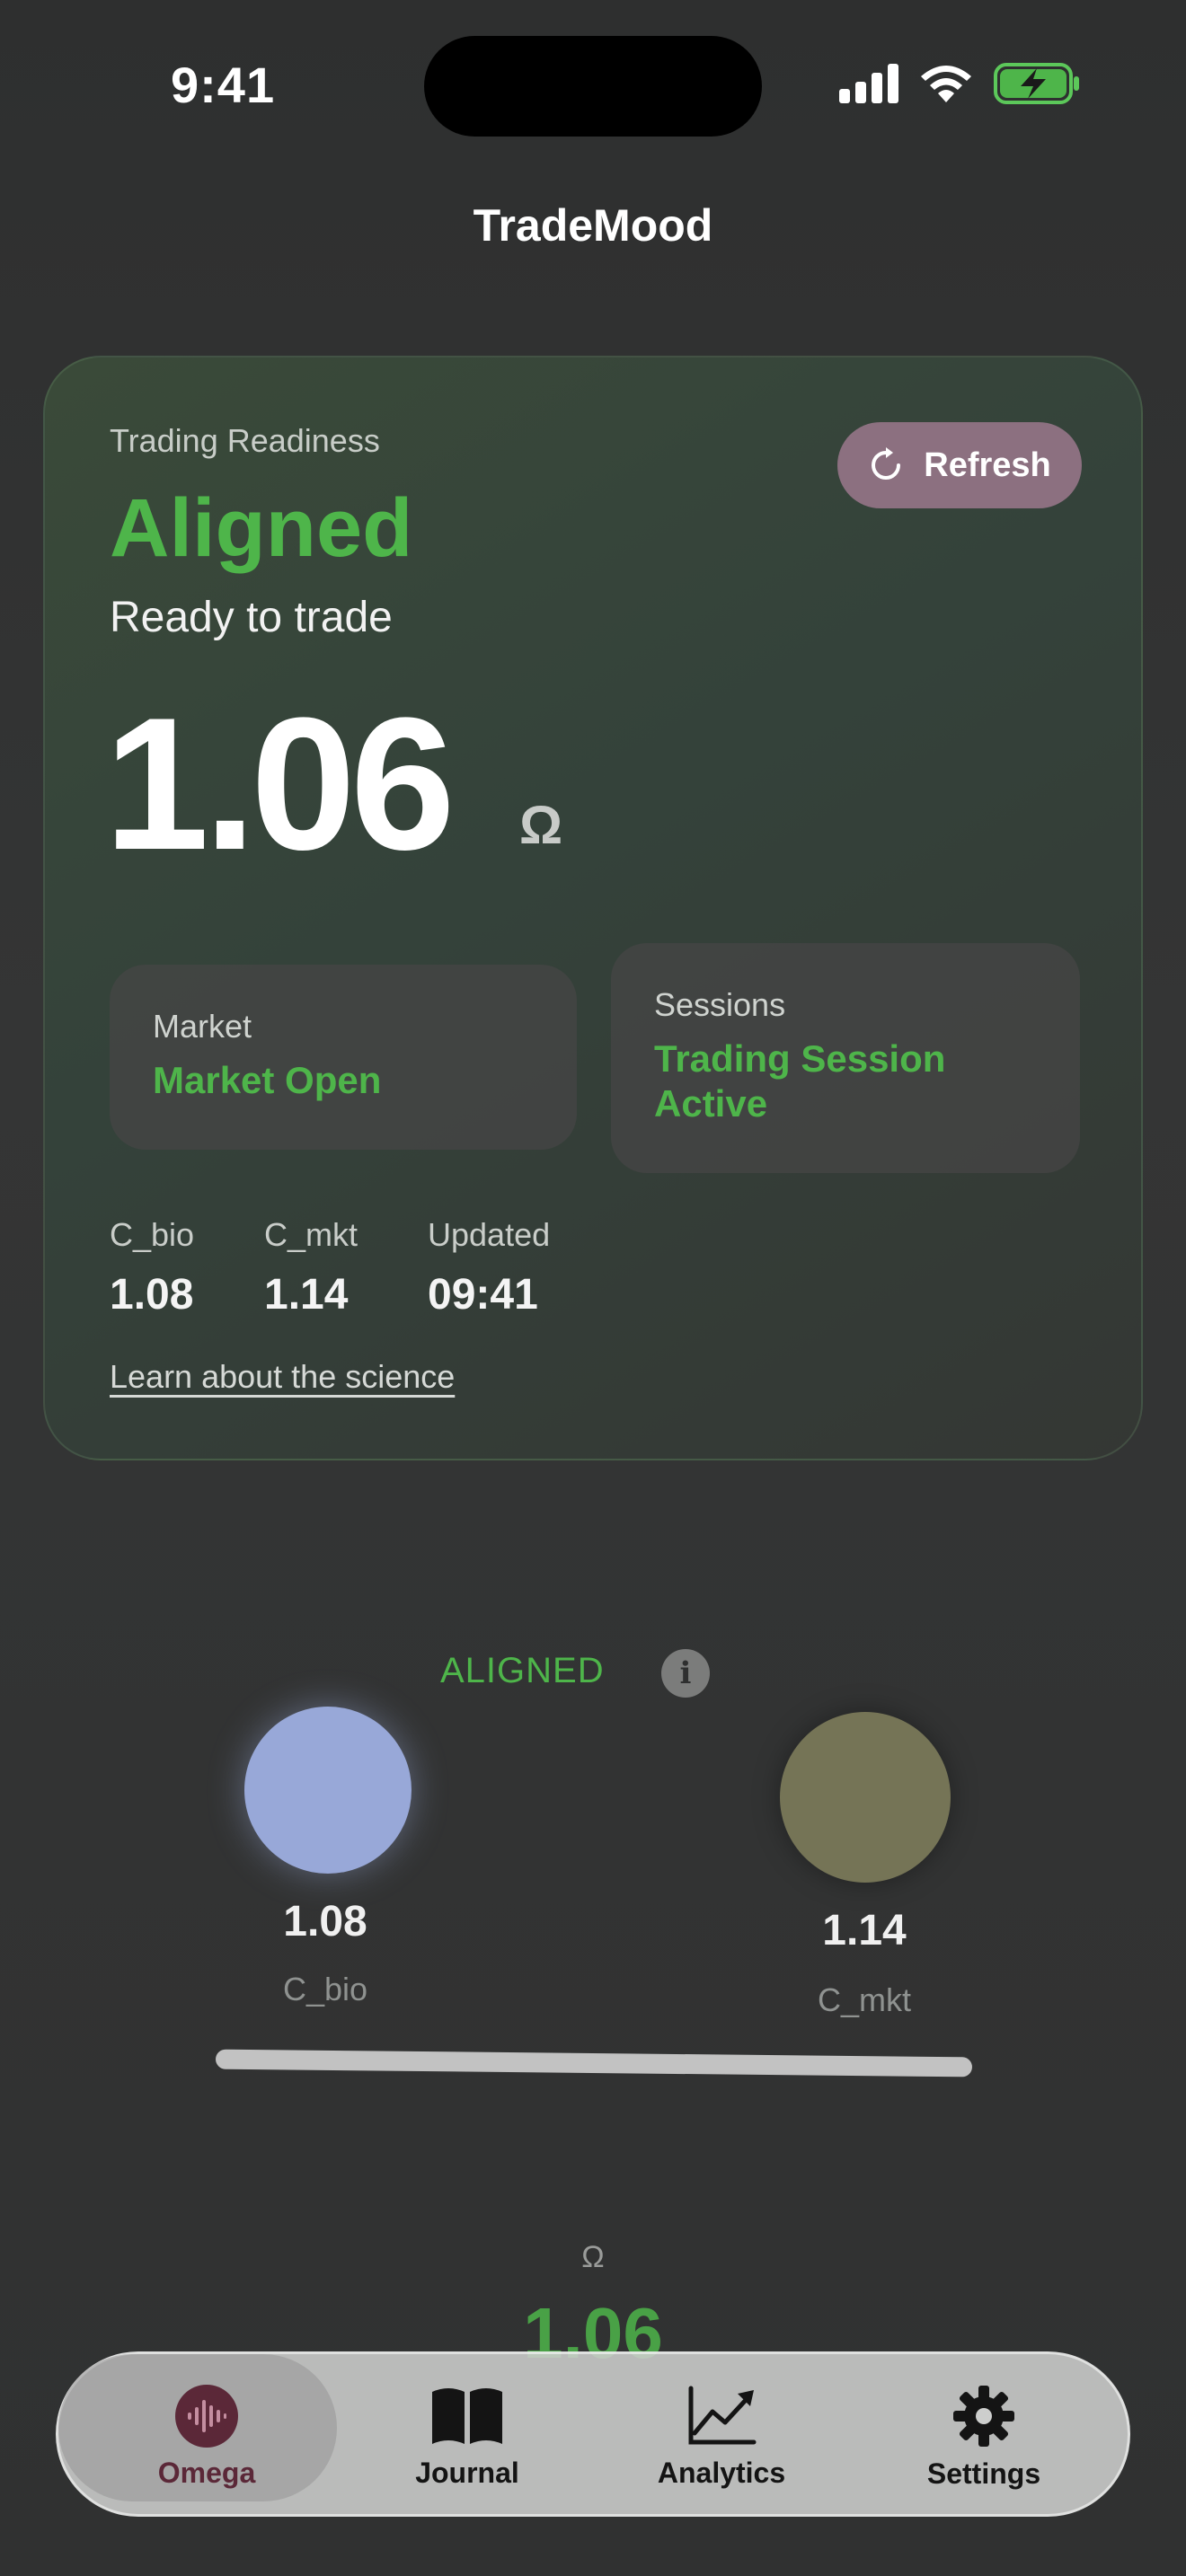 The width and height of the screenshot is (1186, 2576). What do you see at coordinates (522, 1670) in the screenshot?
I see `alignment-state-label: ALIGNED` at bounding box center [522, 1670].